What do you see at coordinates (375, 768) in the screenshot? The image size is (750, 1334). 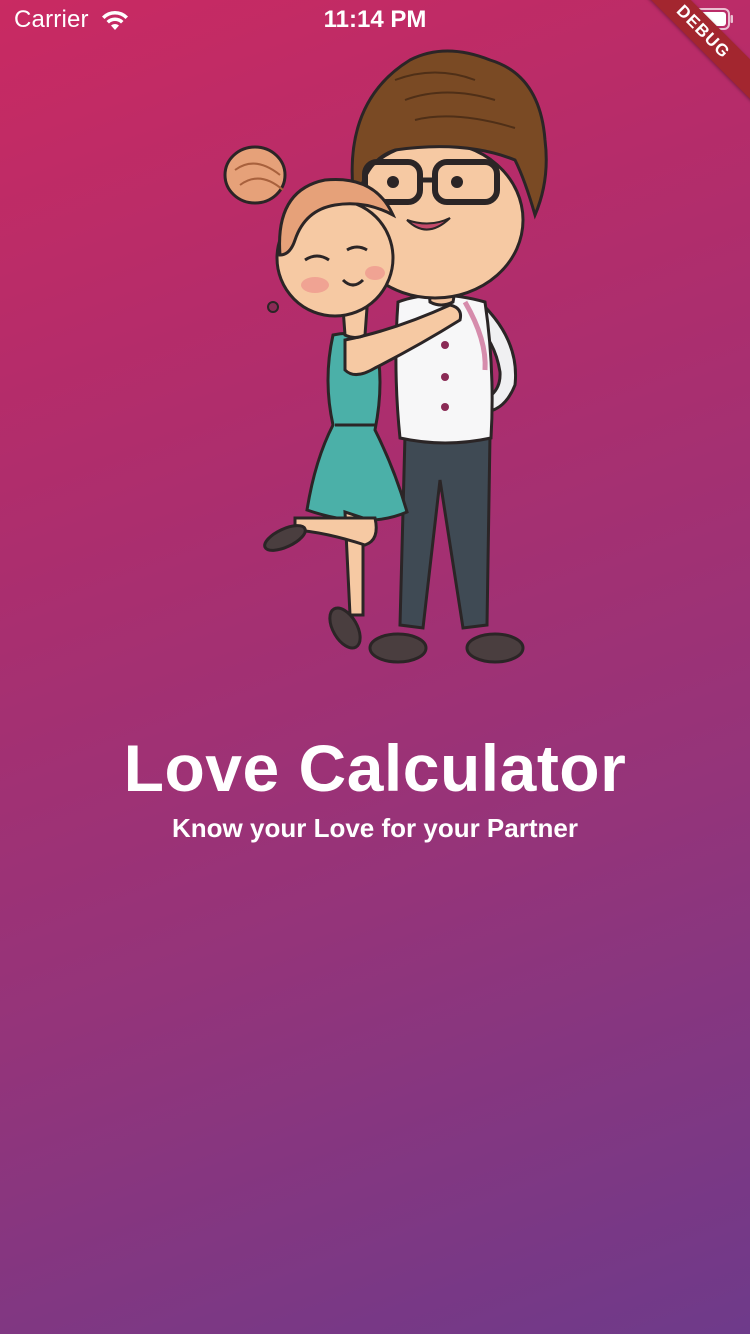 I see `app-title: Love Calculator` at bounding box center [375, 768].